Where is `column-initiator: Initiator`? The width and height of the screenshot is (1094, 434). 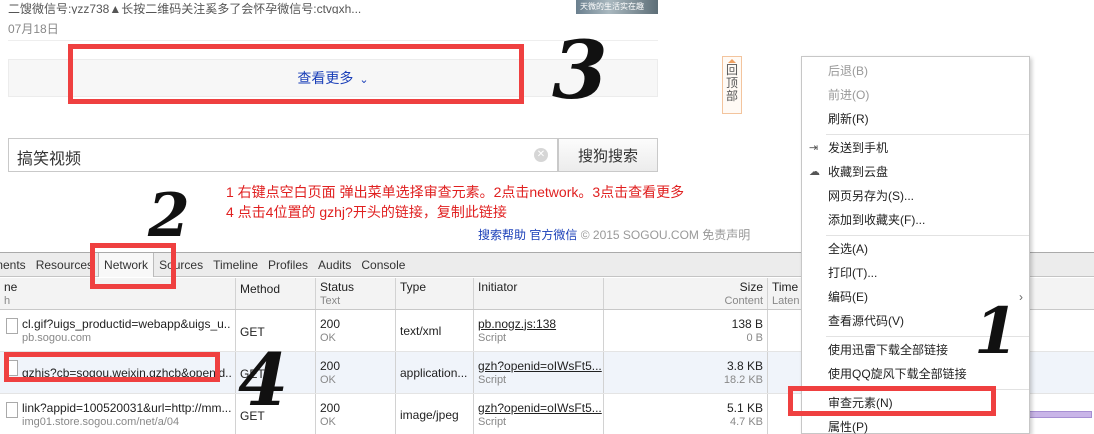
column-initiator: Initiator is located at coordinates (539, 293).